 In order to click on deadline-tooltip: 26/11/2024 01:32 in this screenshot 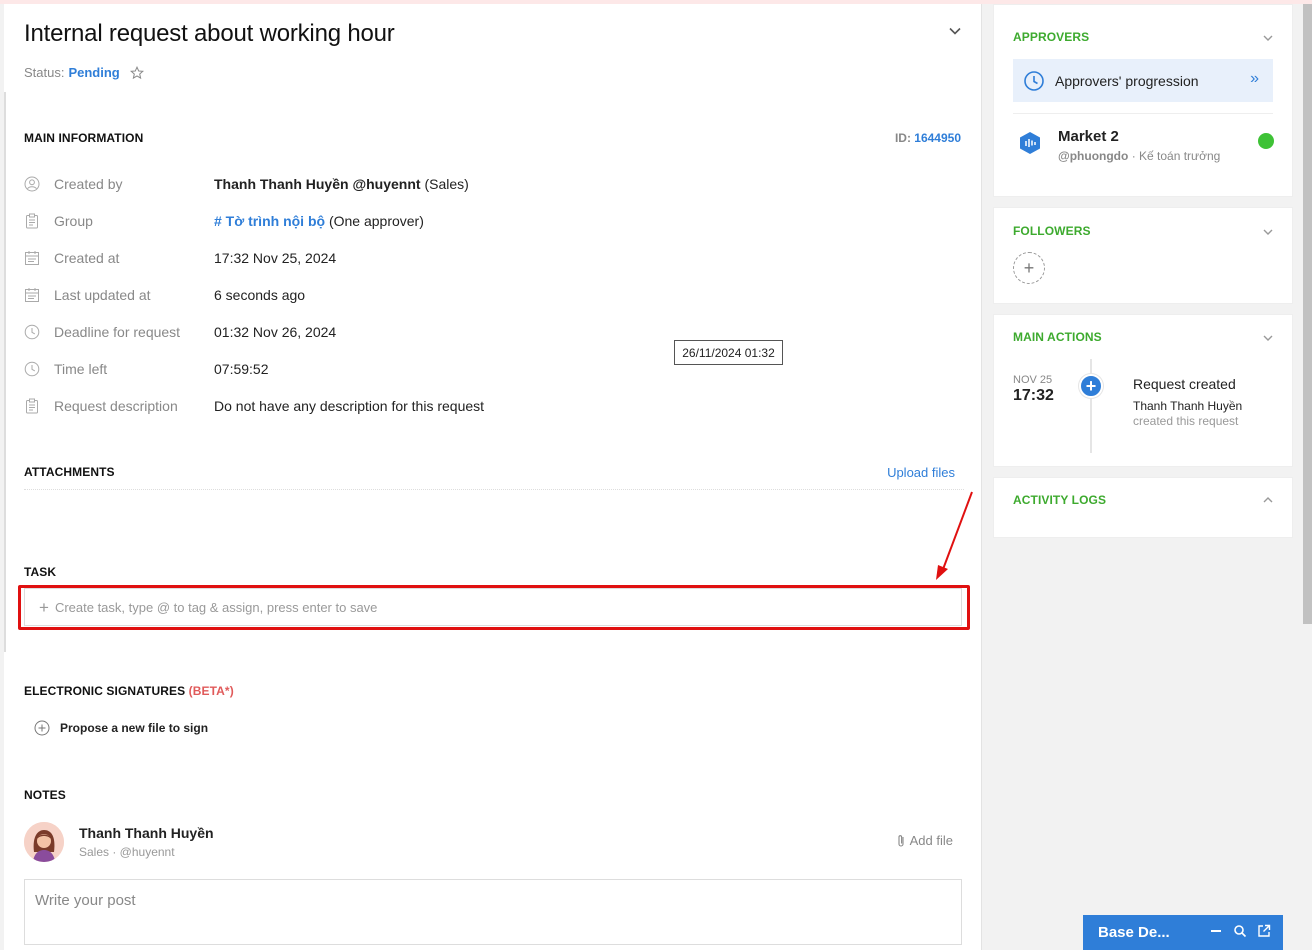, I will do `click(728, 352)`.